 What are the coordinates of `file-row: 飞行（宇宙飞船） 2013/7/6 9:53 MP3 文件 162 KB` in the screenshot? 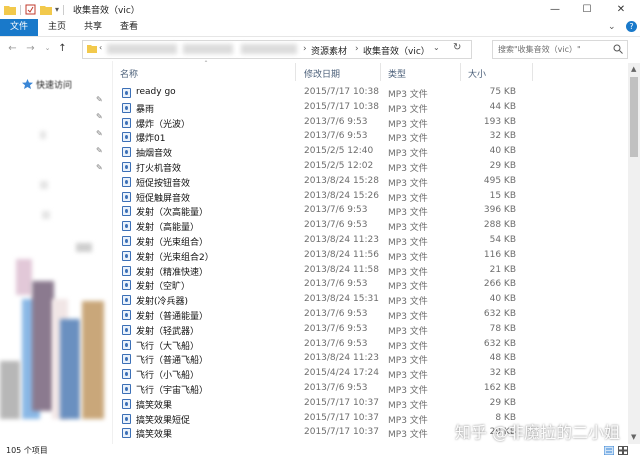 It's located at (370, 389).